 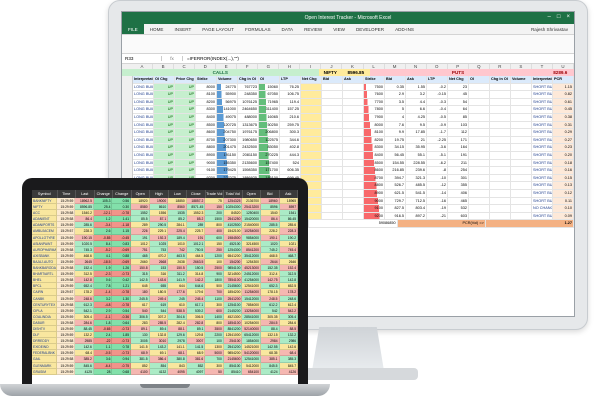 What do you see at coordinates (563, 178) in the screenshot?
I see `table-cell: 0.15` at bounding box center [563, 178].